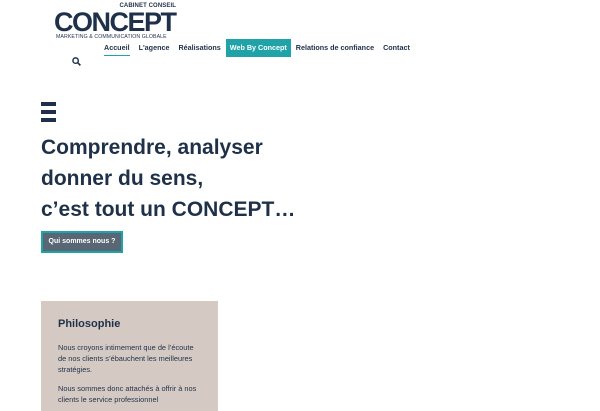 The width and height of the screenshot is (600, 411). Describe the element at coordinates (76, 61) in the screenshot. I see `search-icon` at that location.